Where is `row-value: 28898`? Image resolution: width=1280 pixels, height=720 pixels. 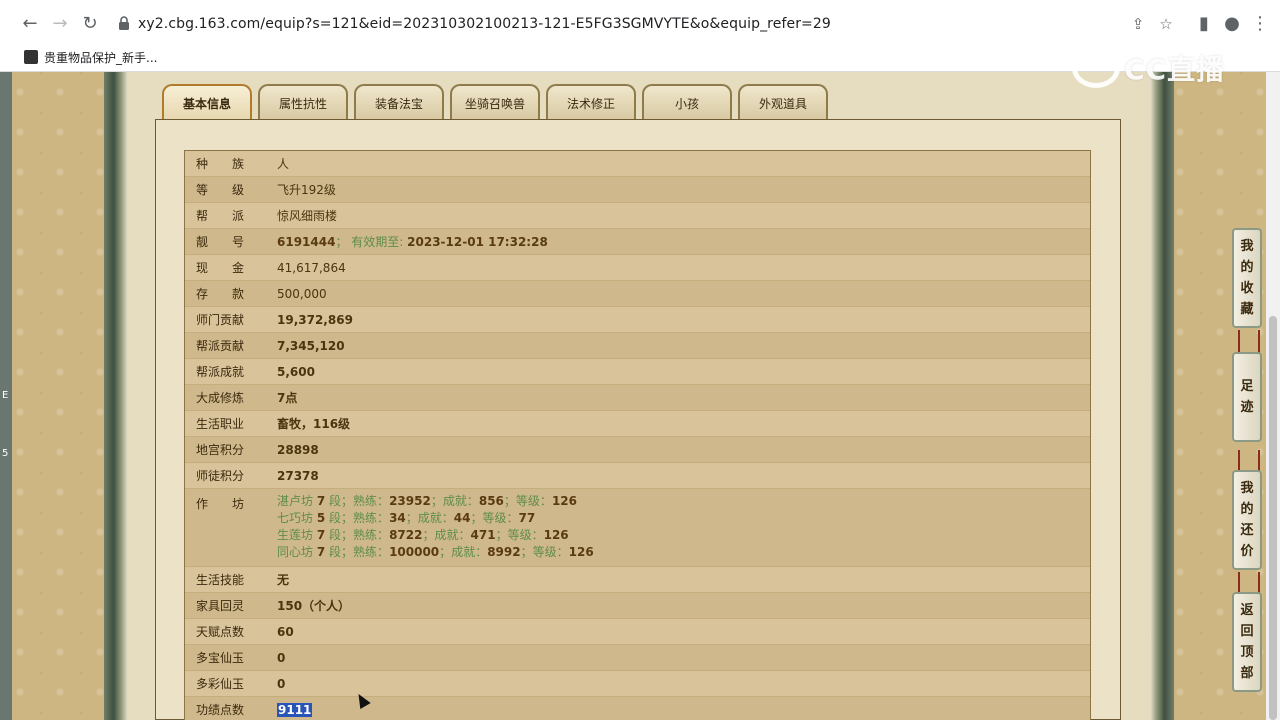
row-value: 28898 is located at coordinates (298, 450).